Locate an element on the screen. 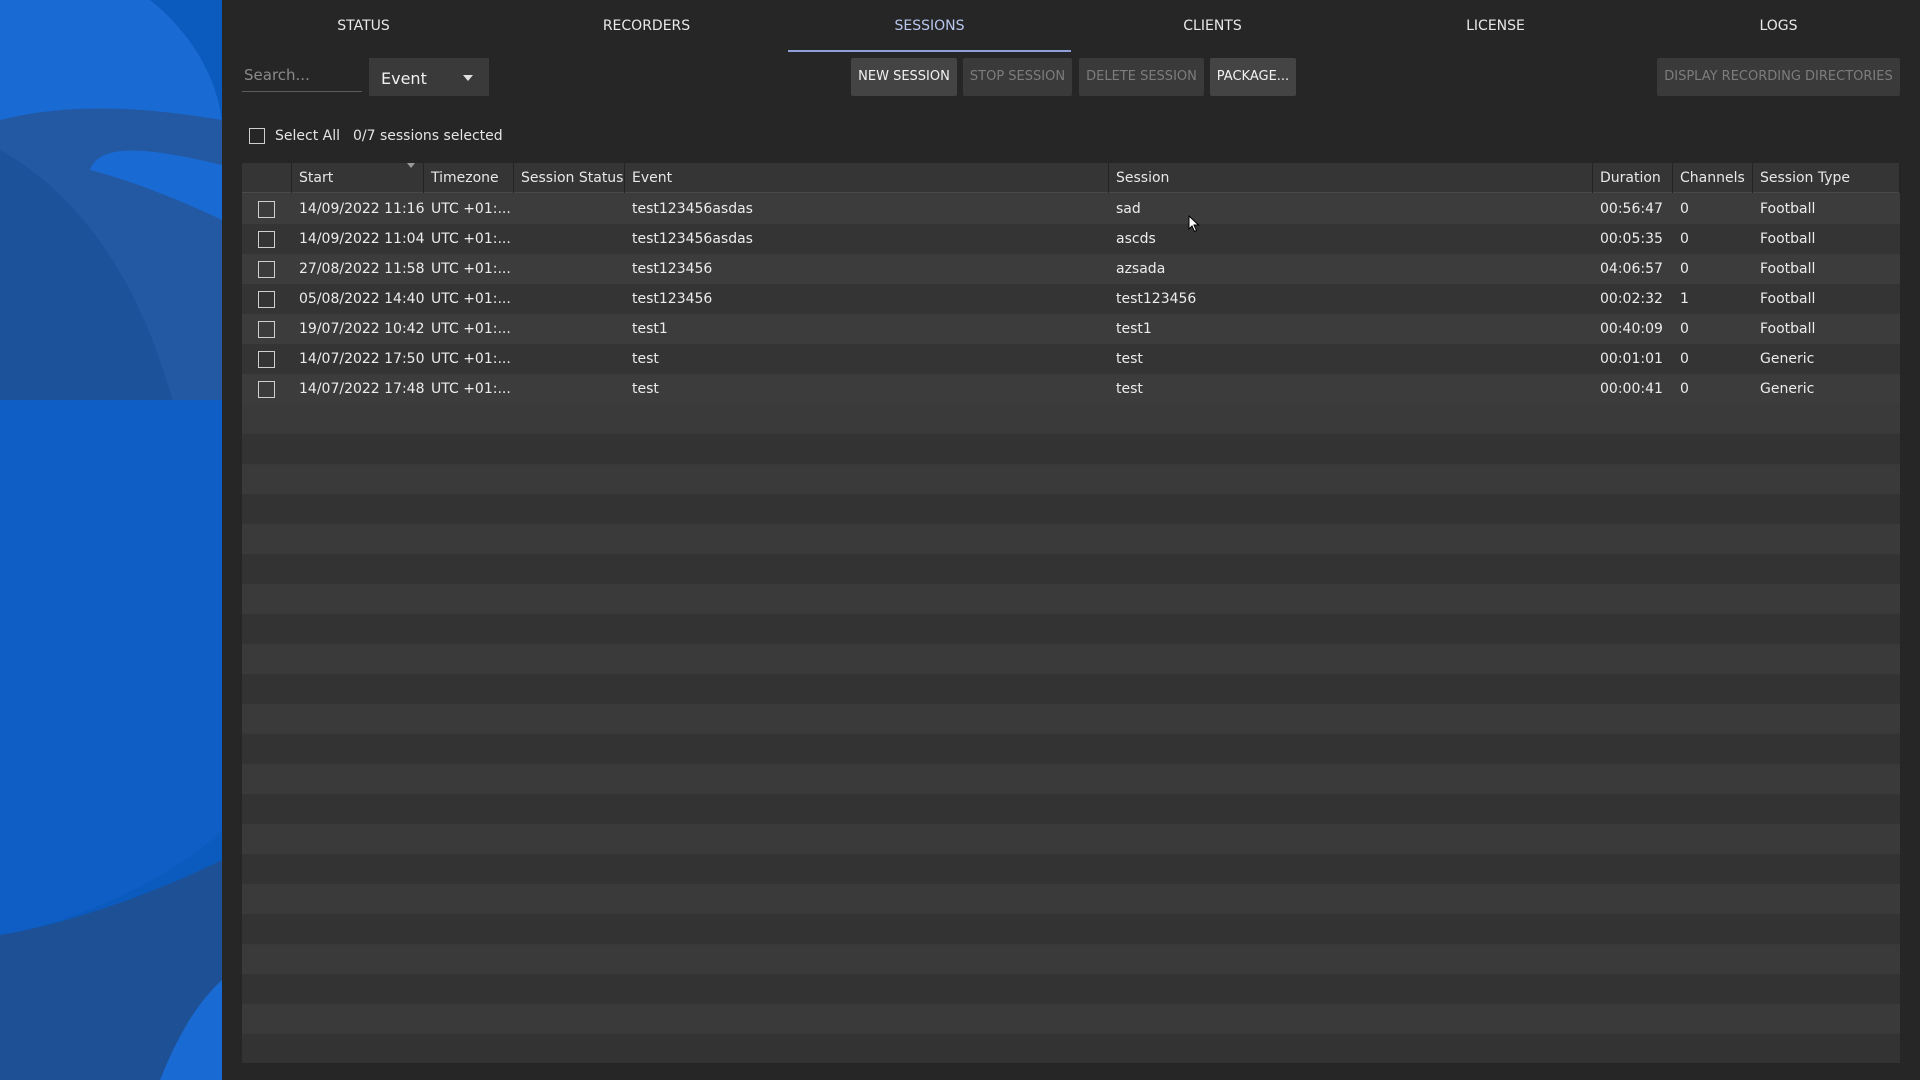 This screenshot has width=1920, height=1080. cell-start: 05/08/2022 14:40 is located at coordinates (361, 299).